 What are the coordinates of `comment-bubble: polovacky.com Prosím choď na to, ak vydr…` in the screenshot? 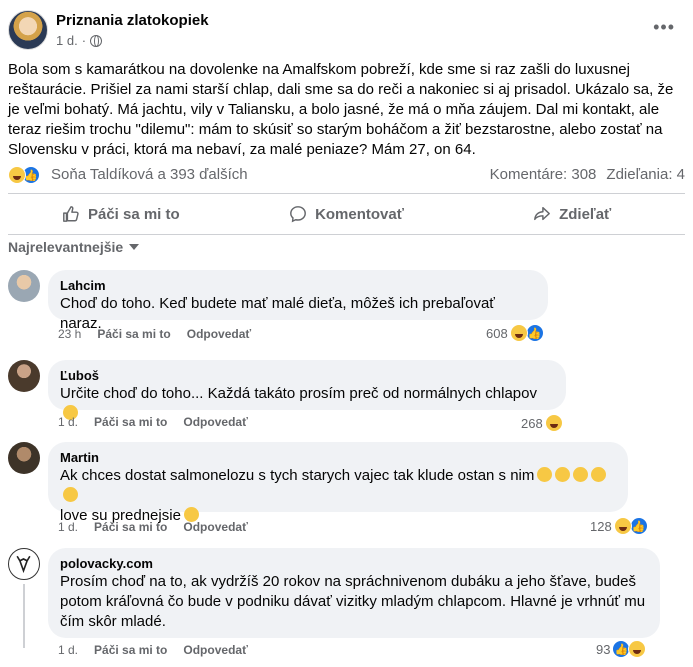 It's located at (354, 593).